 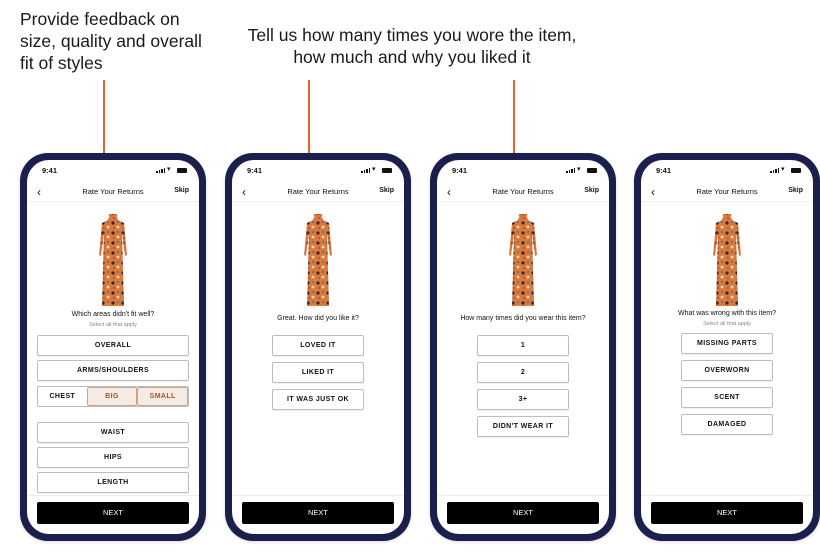 I want to click on option-arms-shoulders: ARMS/SHOULDERS, so click(x=113, y=370).